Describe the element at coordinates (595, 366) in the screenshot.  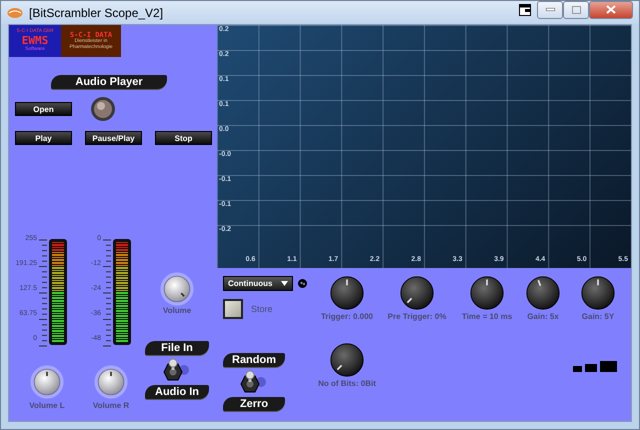
I see `signal-bars-icon` at that location.